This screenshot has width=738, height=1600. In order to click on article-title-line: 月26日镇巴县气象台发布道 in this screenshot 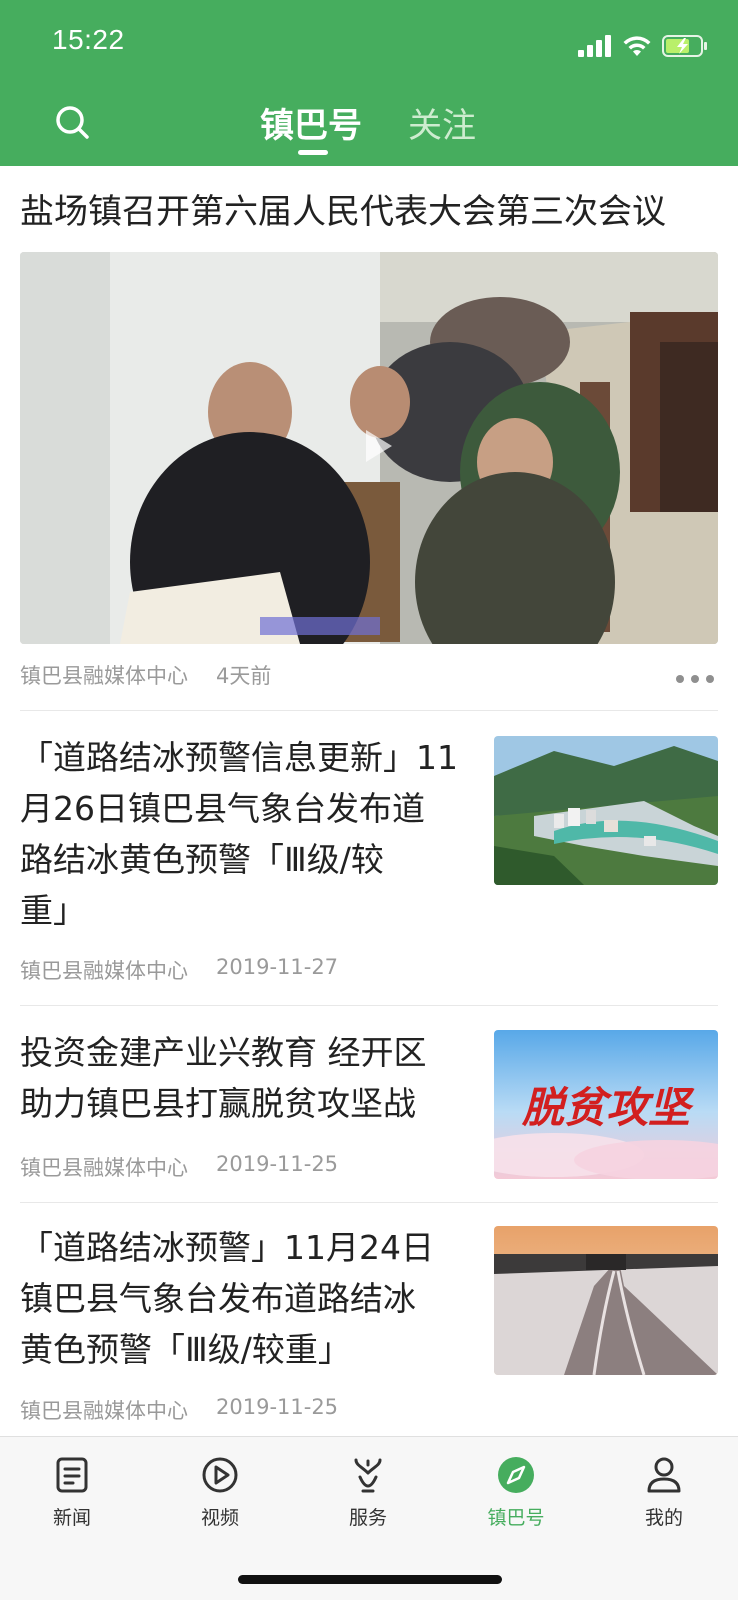, I will do `click(222, 808)`.